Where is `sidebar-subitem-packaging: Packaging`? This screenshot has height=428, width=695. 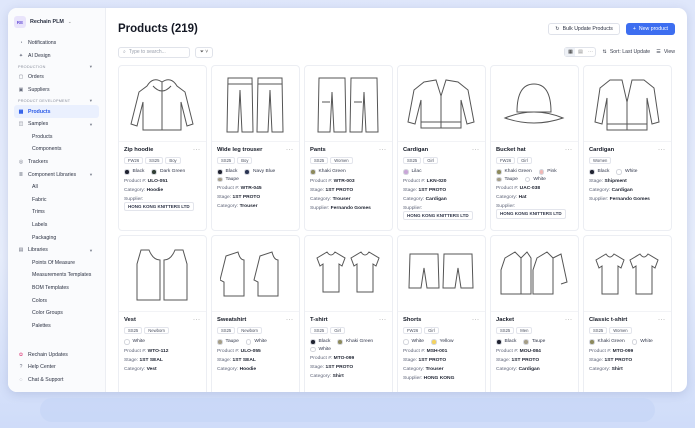
sidebar-subitem-packaging: Packaging is located at coordinates (56, 237).